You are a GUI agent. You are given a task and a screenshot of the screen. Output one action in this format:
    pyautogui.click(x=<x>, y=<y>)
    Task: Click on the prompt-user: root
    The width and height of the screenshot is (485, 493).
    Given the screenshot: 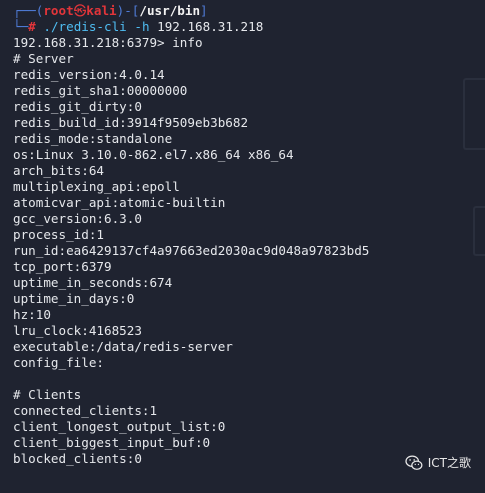 What is the action you would take?
    pyautogui.click(x=58, y=10)
    